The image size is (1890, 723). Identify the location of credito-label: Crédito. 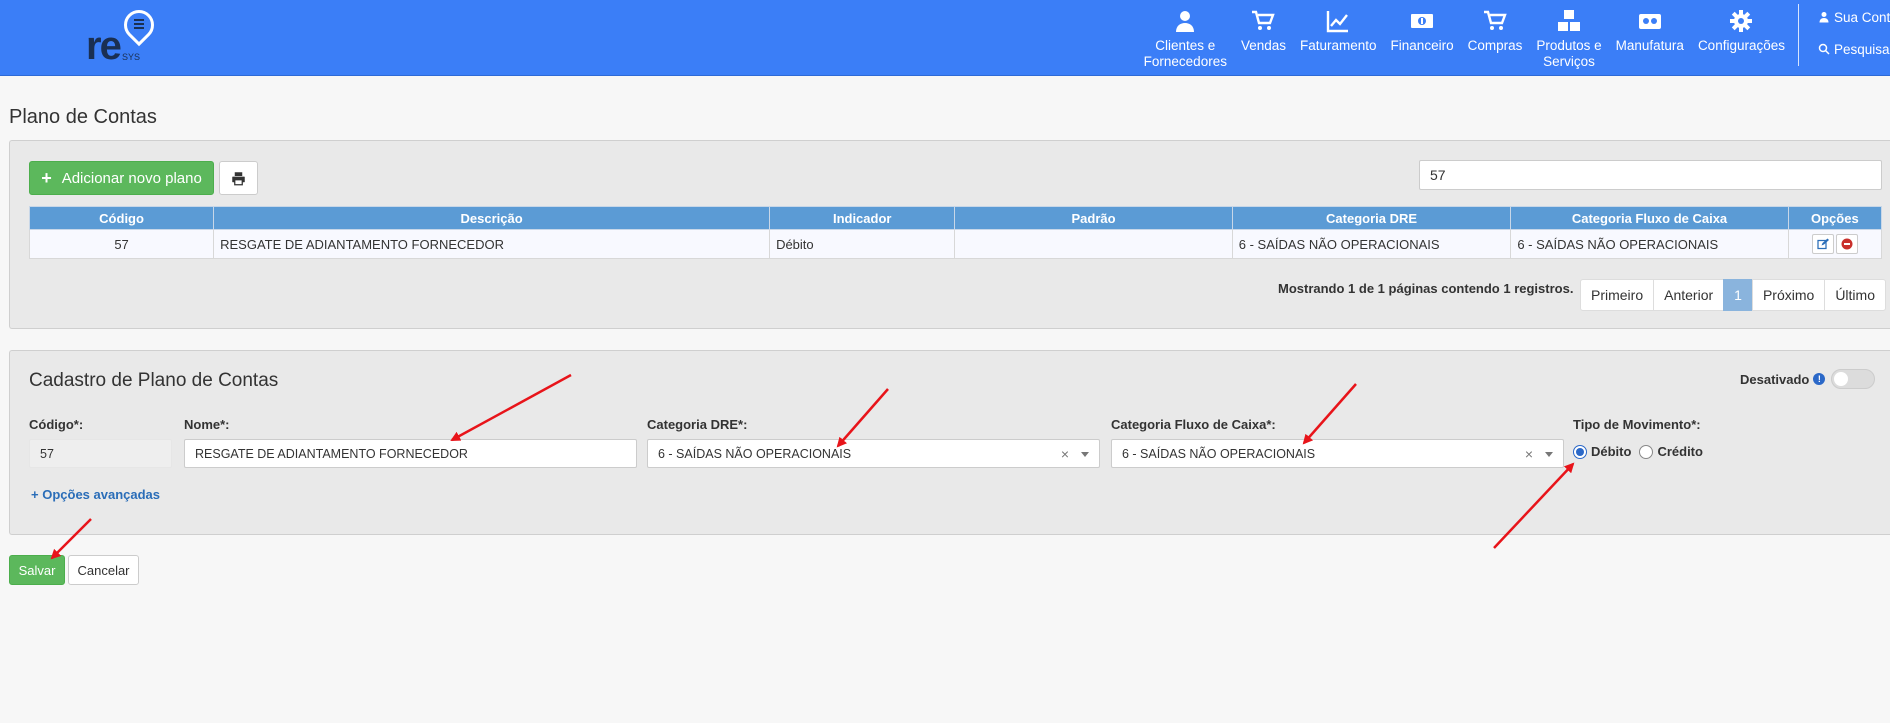
(1680, 451).